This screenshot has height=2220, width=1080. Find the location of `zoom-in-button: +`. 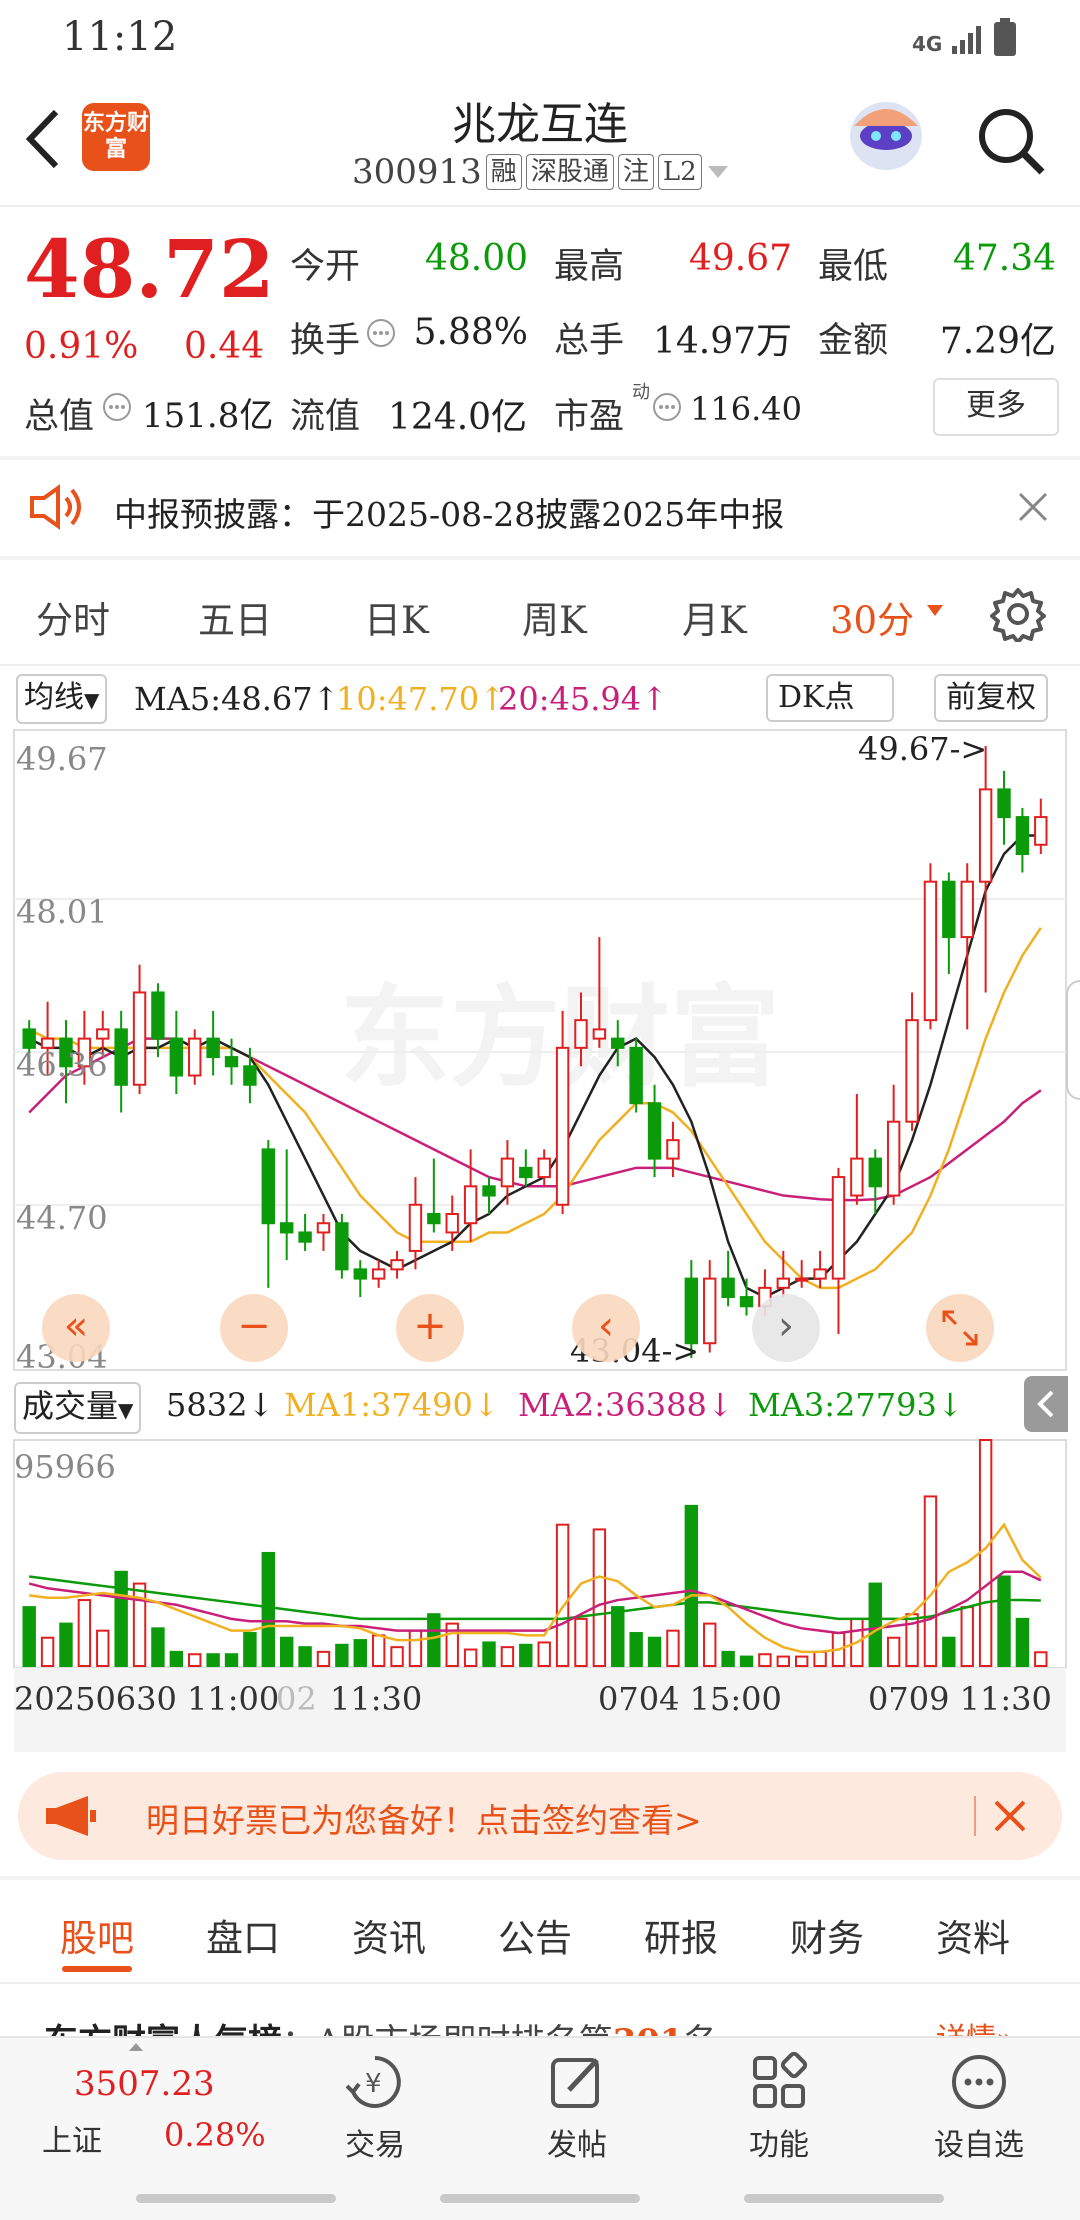

zoom-in-button: + is located at coordinates (430, 1328).